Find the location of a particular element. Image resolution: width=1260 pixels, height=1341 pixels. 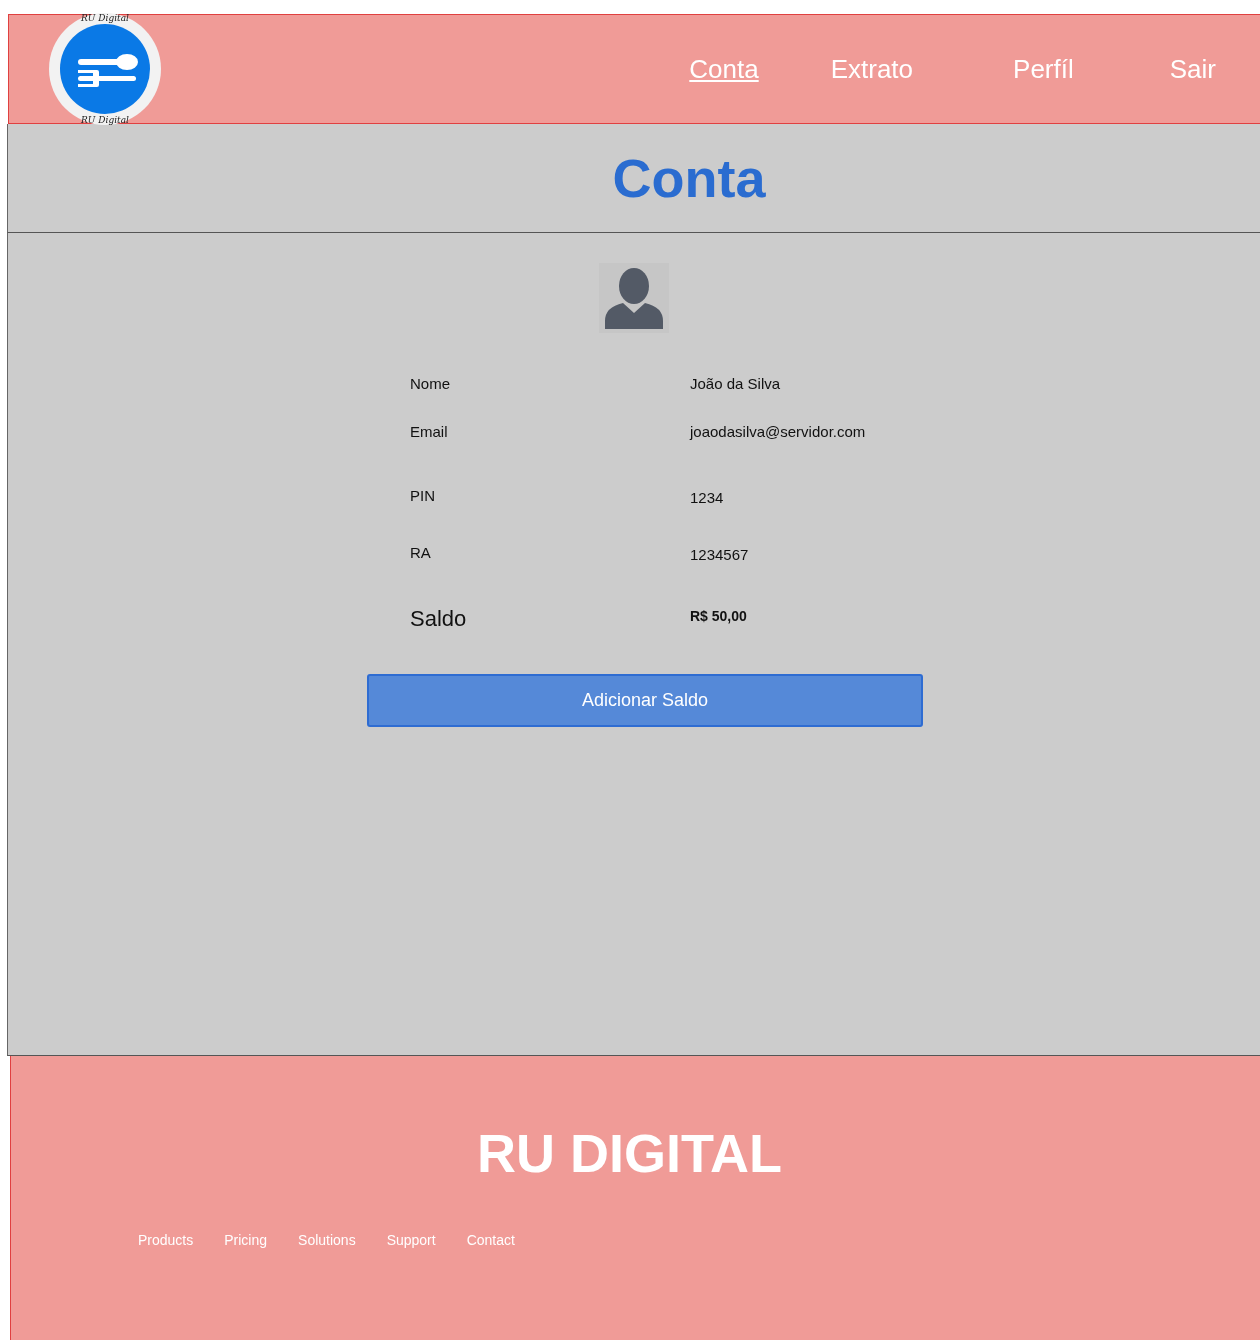

field-value: 1234567 is located at coordinates (719, 554).